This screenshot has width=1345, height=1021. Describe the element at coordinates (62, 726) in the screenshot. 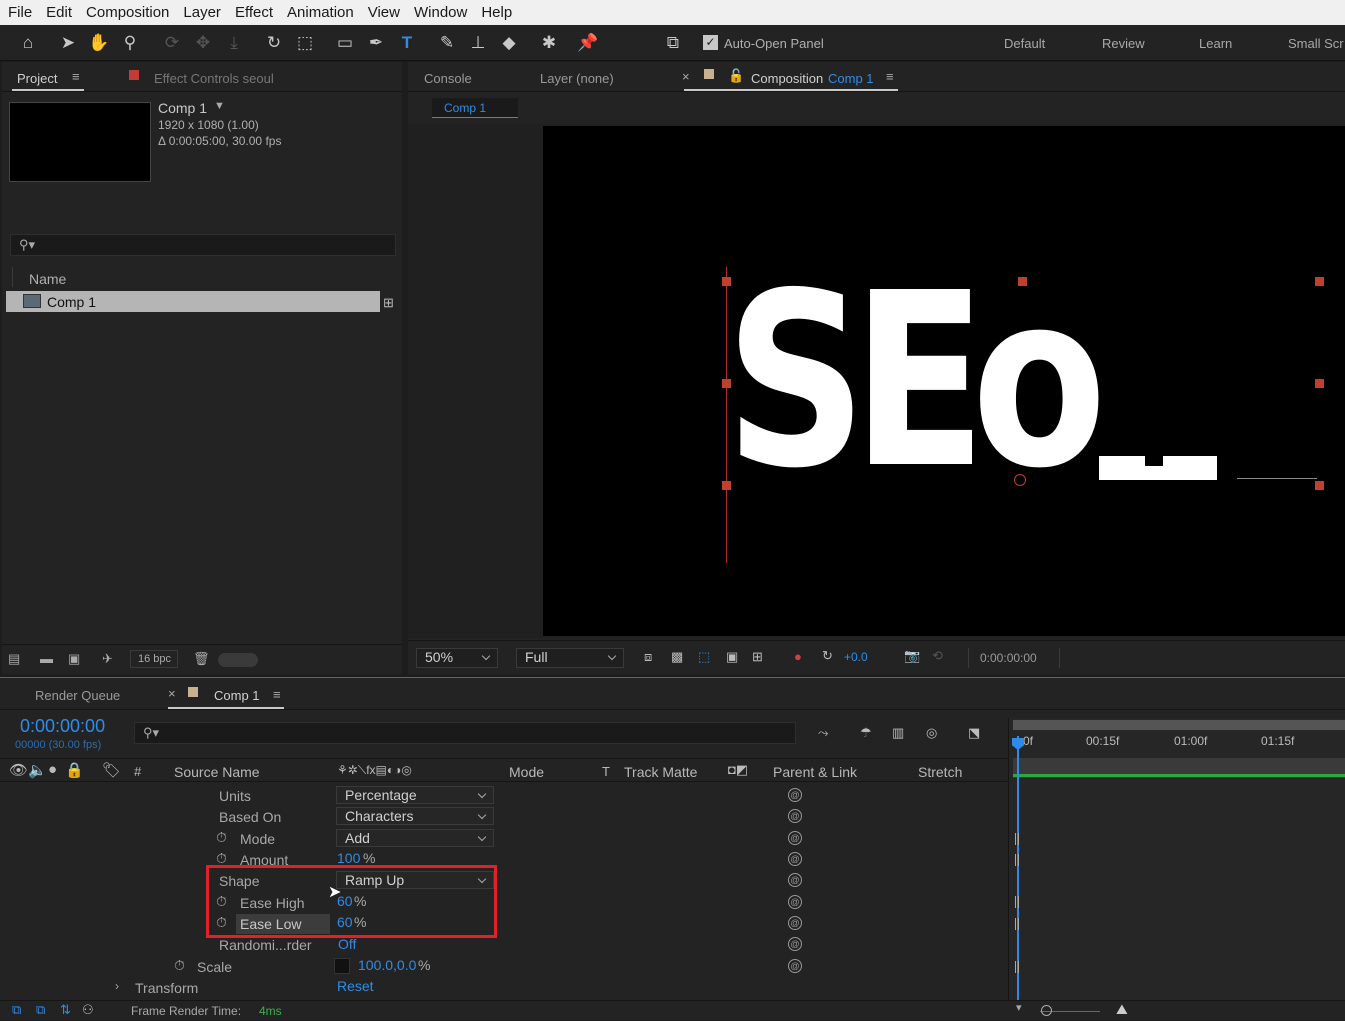

I see `current-time: 0:00:00:00` at that location.